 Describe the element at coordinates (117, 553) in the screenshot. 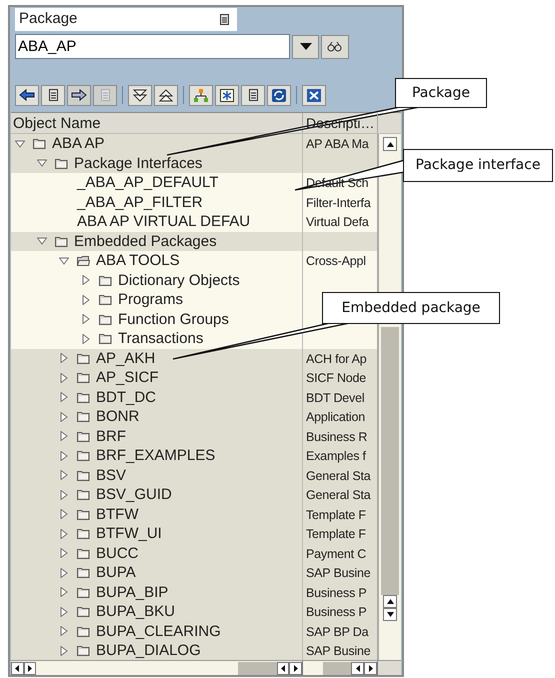

I see `tree-node-label: BUCC` at that location.